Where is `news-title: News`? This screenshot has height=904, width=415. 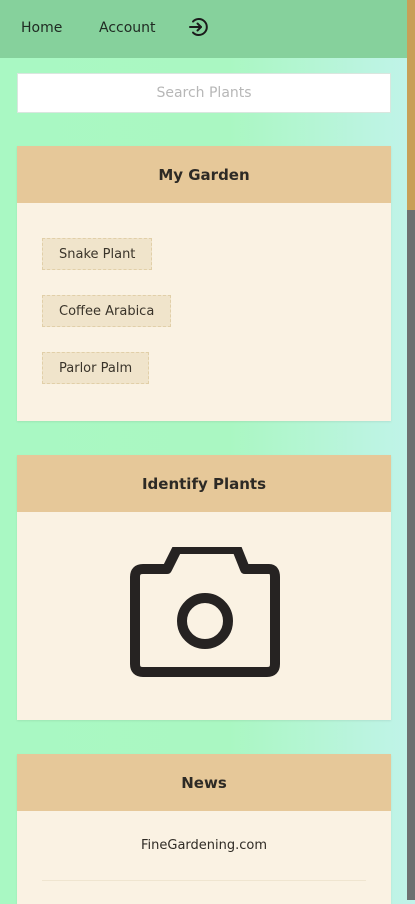 news-title: News is located at coordinates (204, 782).